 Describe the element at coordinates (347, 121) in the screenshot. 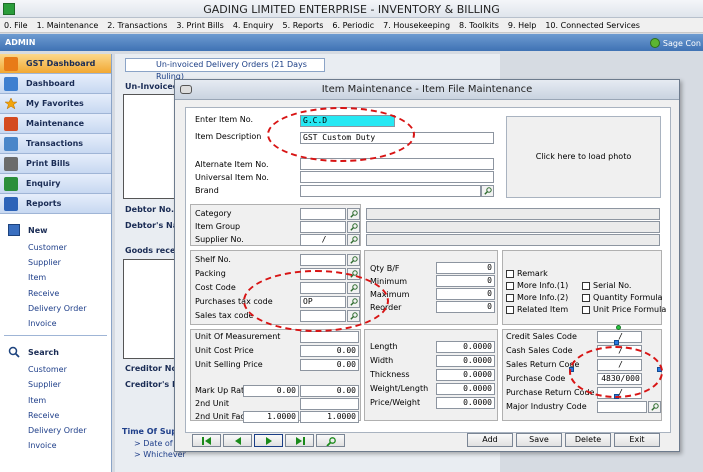

I see `item-no-field: G.C.D` at that location.